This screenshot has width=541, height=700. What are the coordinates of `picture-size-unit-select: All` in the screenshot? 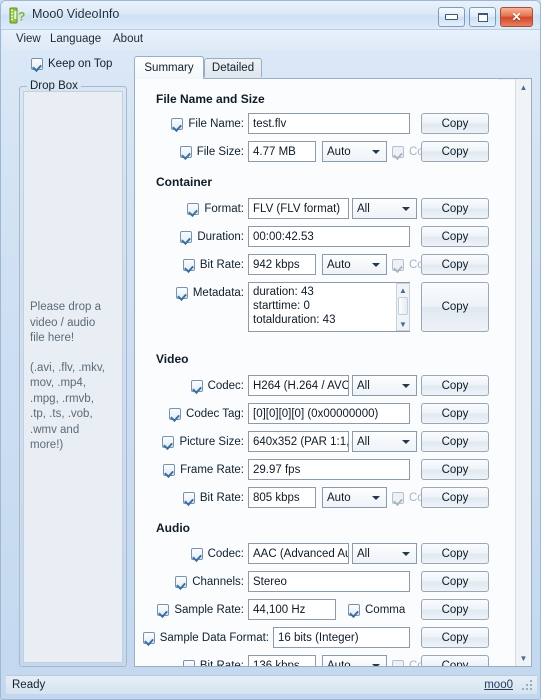 It's located at (384, 441).